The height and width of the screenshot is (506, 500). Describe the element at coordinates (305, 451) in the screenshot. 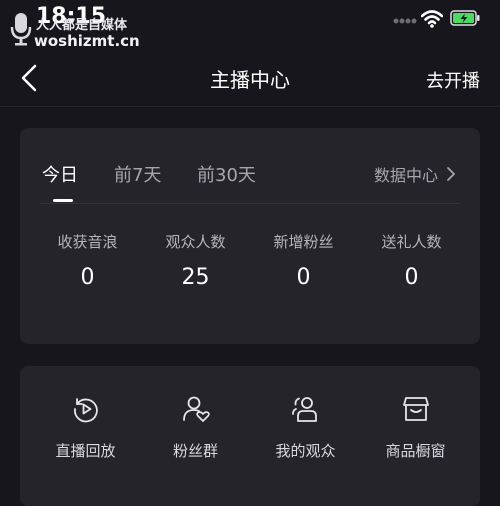

I see `tool-label: 我的观众` at that location.